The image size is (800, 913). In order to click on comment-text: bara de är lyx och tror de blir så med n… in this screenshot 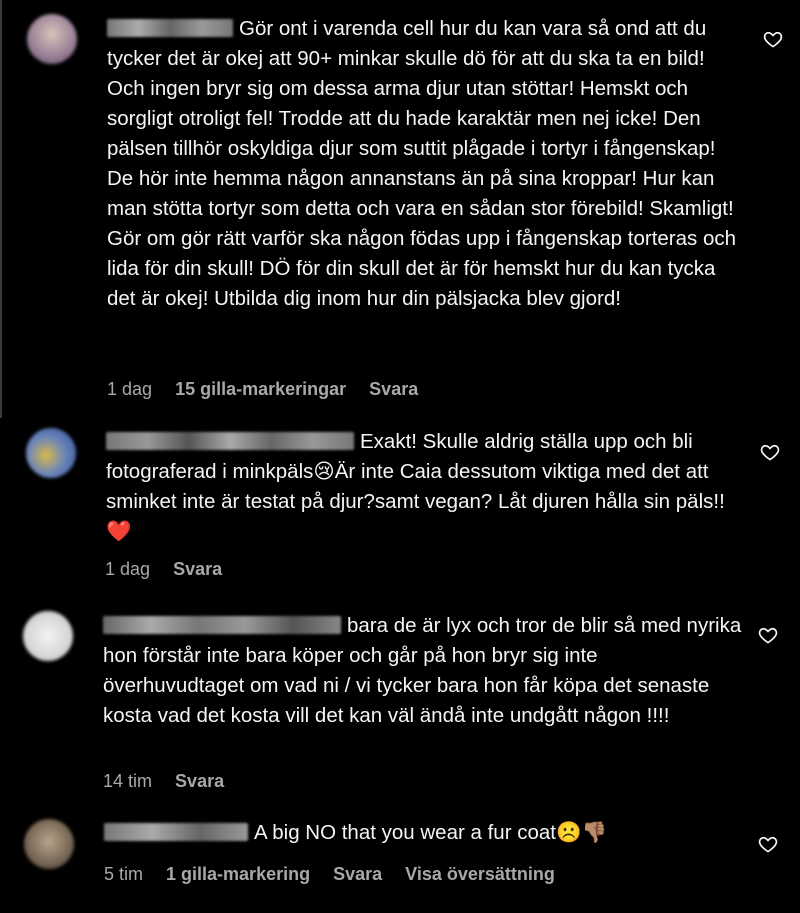, I will do `click(425, 670)`.